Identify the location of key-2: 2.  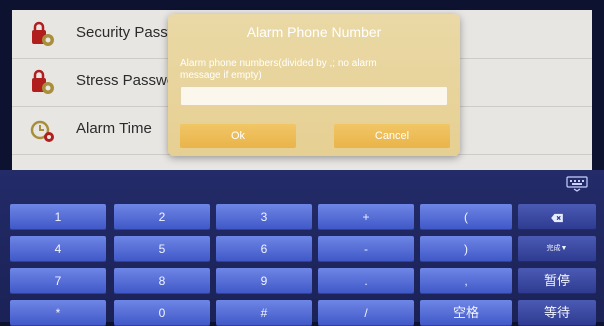
(162, 217).